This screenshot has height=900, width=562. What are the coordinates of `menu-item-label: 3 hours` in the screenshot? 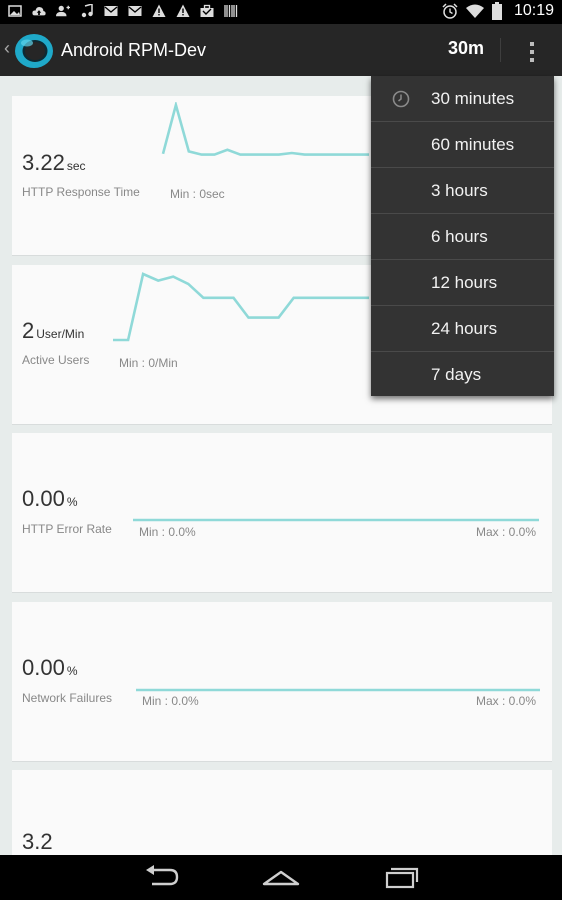 It's located at (459, 190).